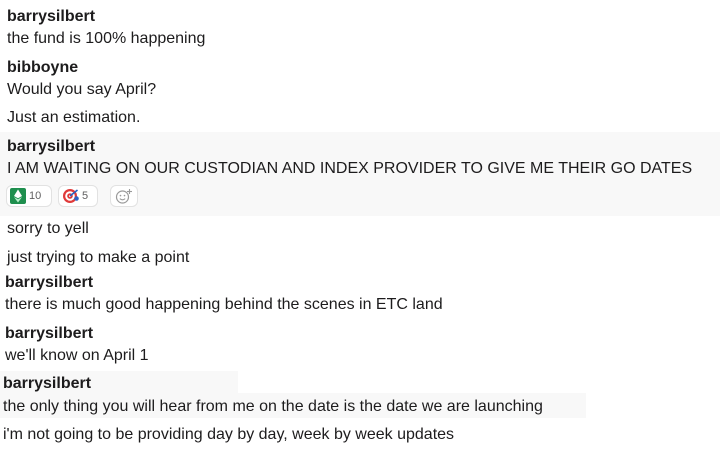  I want to click on add-reaction-icon, so click(124, 196).